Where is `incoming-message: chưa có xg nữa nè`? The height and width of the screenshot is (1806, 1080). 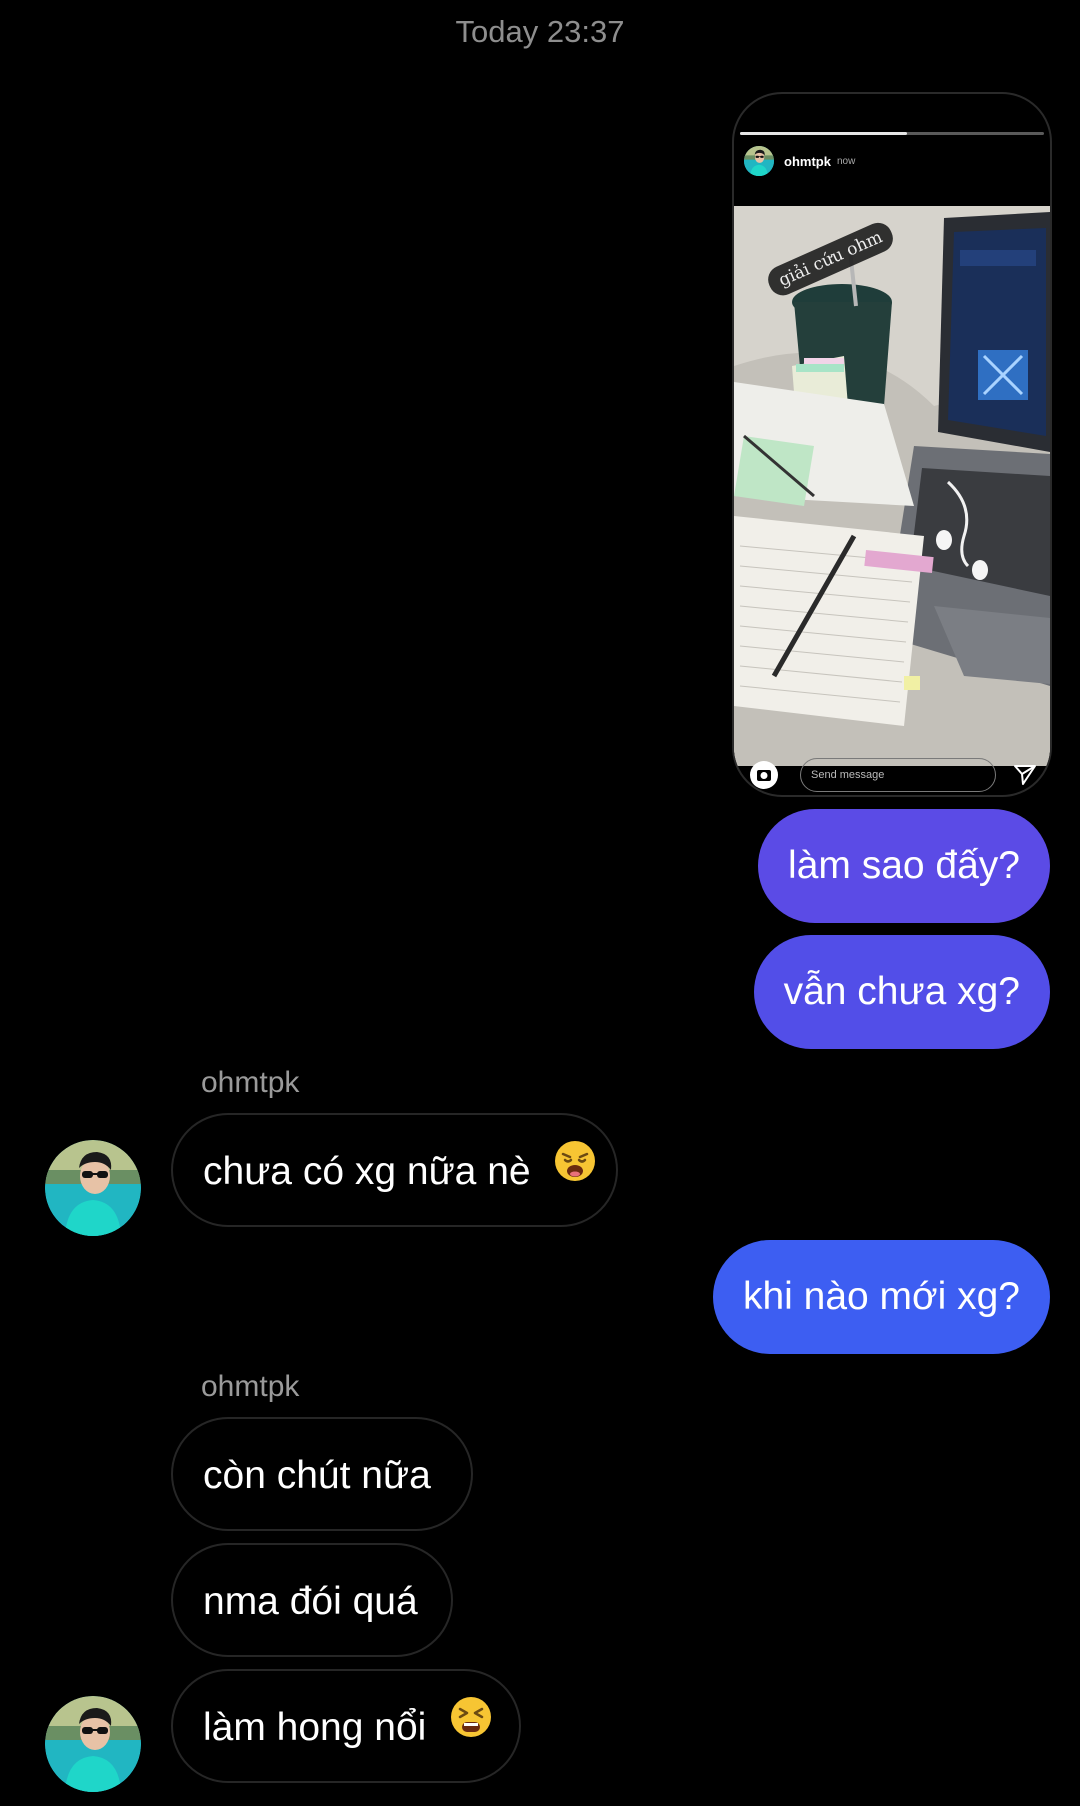
incoming-message: chưa có xg nữa nè is located at coordinates (394, 1170).